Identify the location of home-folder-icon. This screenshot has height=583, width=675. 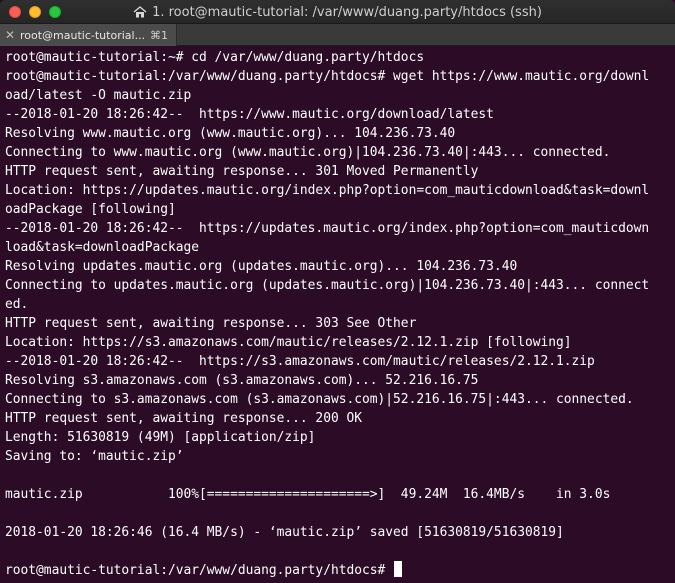
(140, 12).